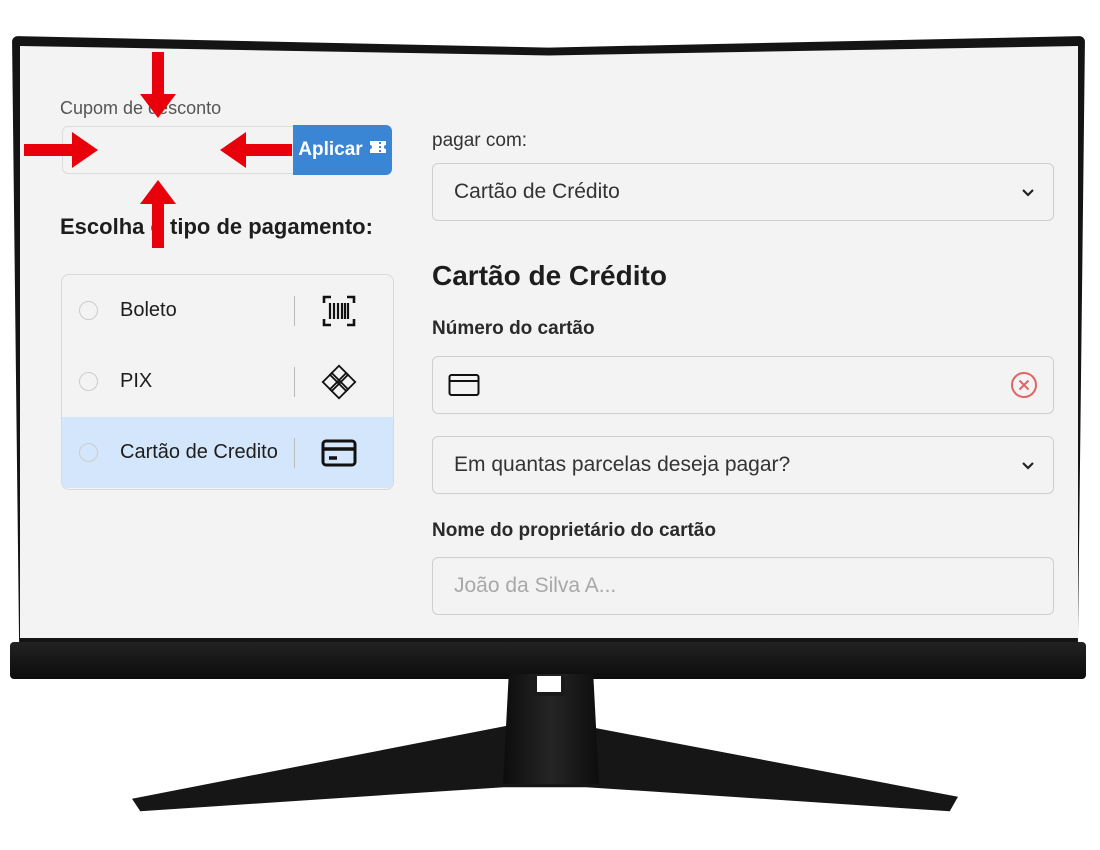  I want to click on payment-type-list: Boleto PIX Cartão de Credito, so click(227, 382).